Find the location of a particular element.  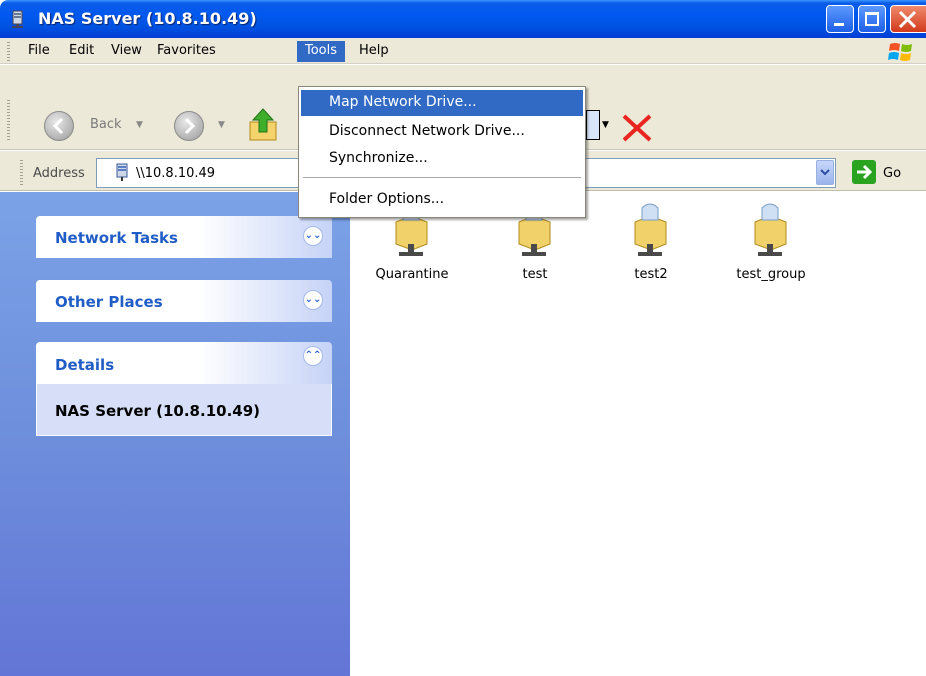

folder-label: test is located at coordinates (535, 274).